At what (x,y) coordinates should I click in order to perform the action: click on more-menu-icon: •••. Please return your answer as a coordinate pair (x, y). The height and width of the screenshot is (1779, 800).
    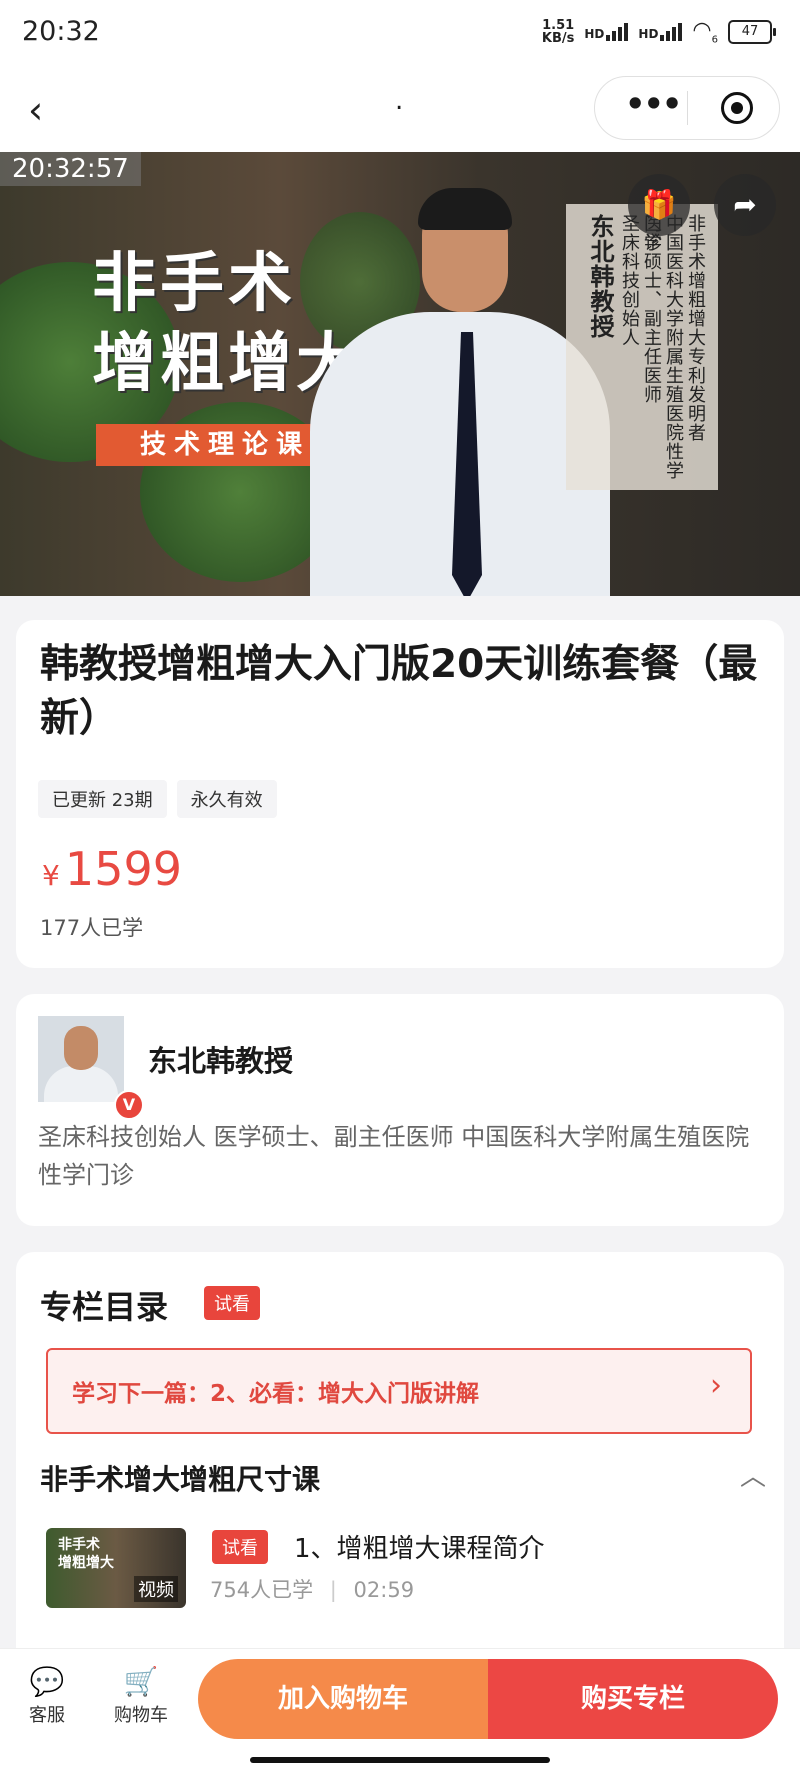
    Looking at the image, I should click on (653, 104).